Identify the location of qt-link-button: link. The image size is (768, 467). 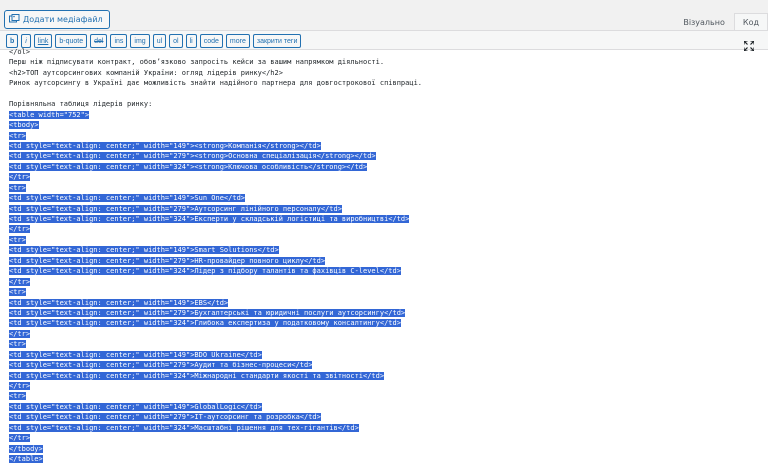
(43, 41).